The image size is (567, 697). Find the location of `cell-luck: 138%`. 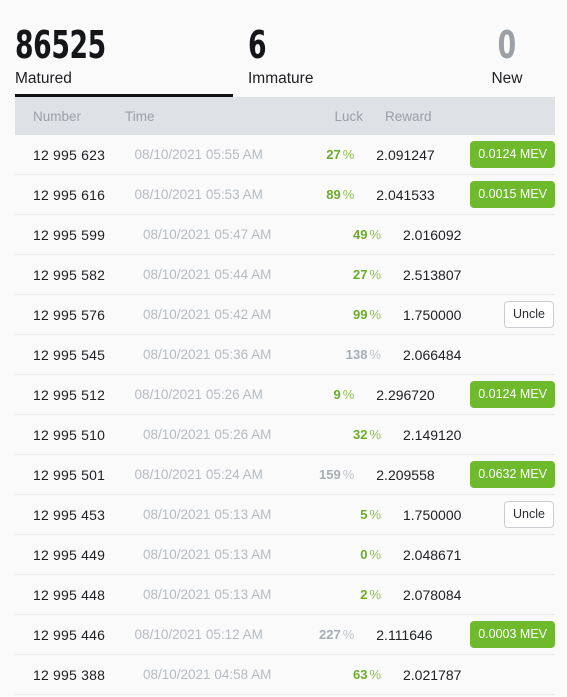

cell-luck: 138% is located at coordinates (352, 354).